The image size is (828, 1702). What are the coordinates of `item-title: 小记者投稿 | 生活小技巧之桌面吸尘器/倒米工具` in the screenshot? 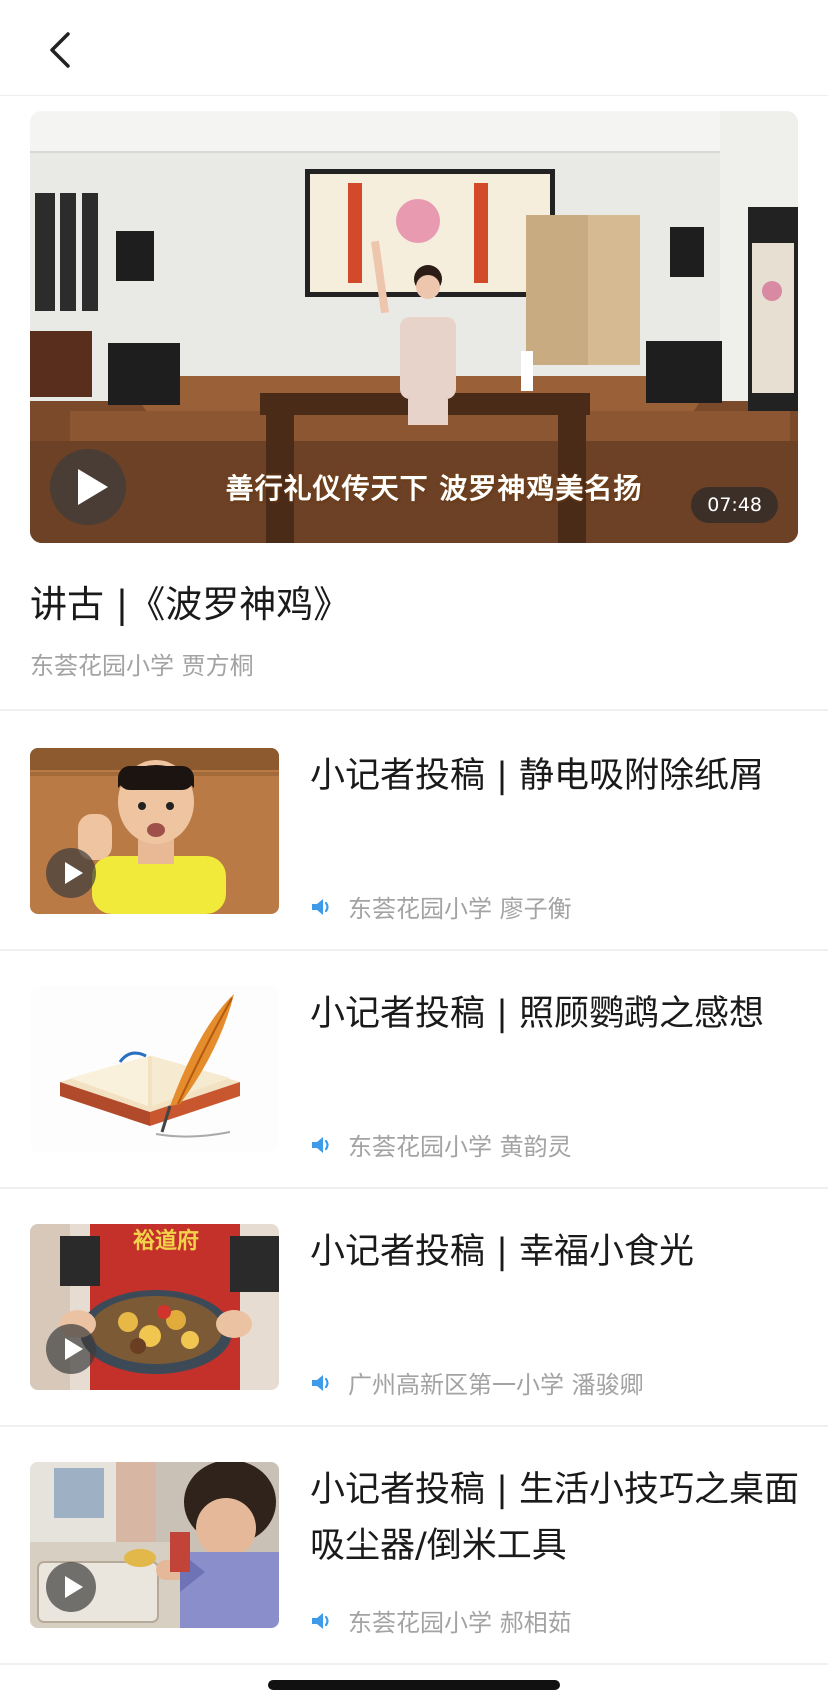 It's located at (560, 1518).